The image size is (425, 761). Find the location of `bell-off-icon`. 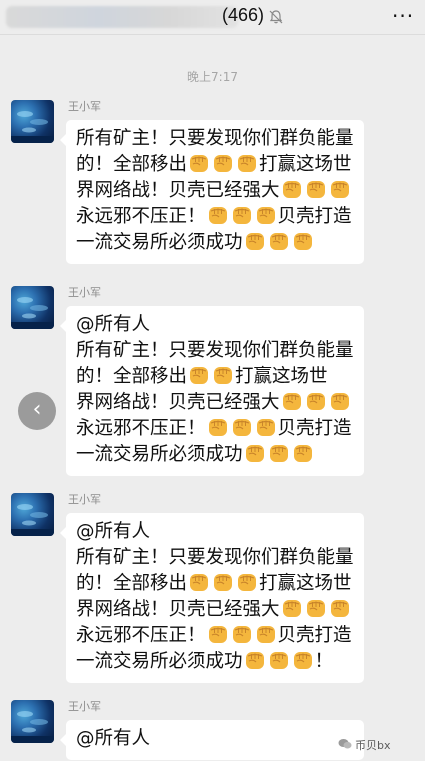

bell-off-icon is located at coordinates (276, 17).